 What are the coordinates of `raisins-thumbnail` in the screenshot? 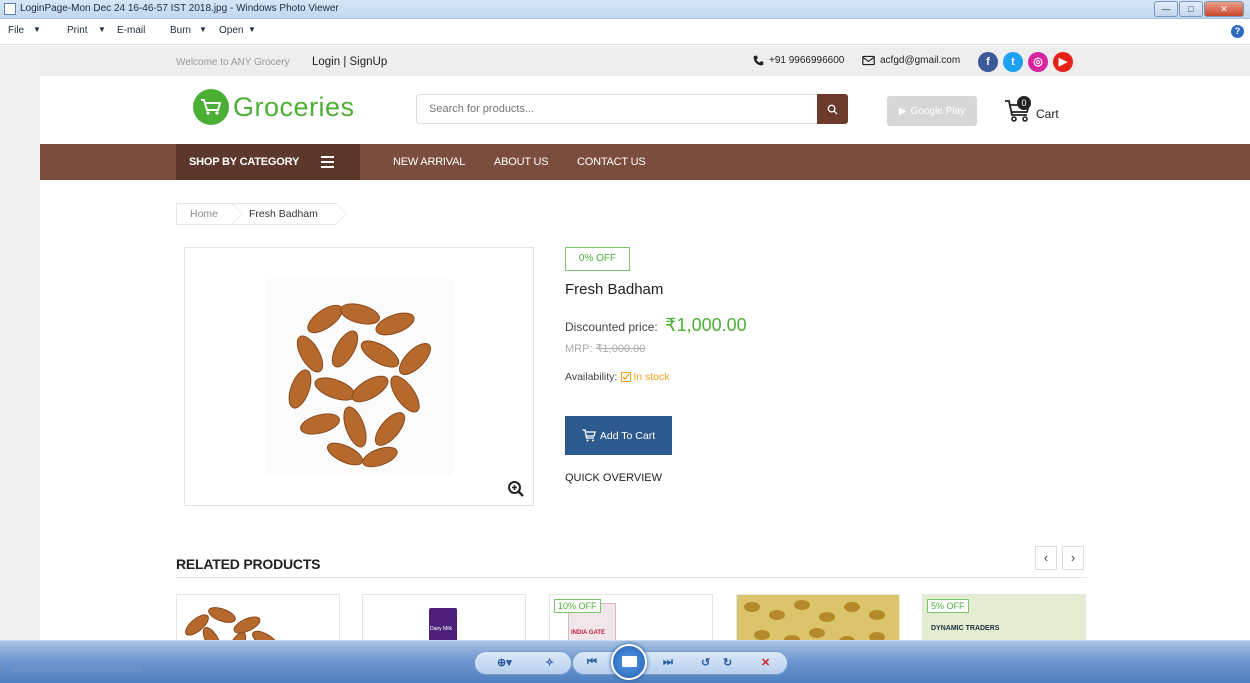 It's located at (818, 617).